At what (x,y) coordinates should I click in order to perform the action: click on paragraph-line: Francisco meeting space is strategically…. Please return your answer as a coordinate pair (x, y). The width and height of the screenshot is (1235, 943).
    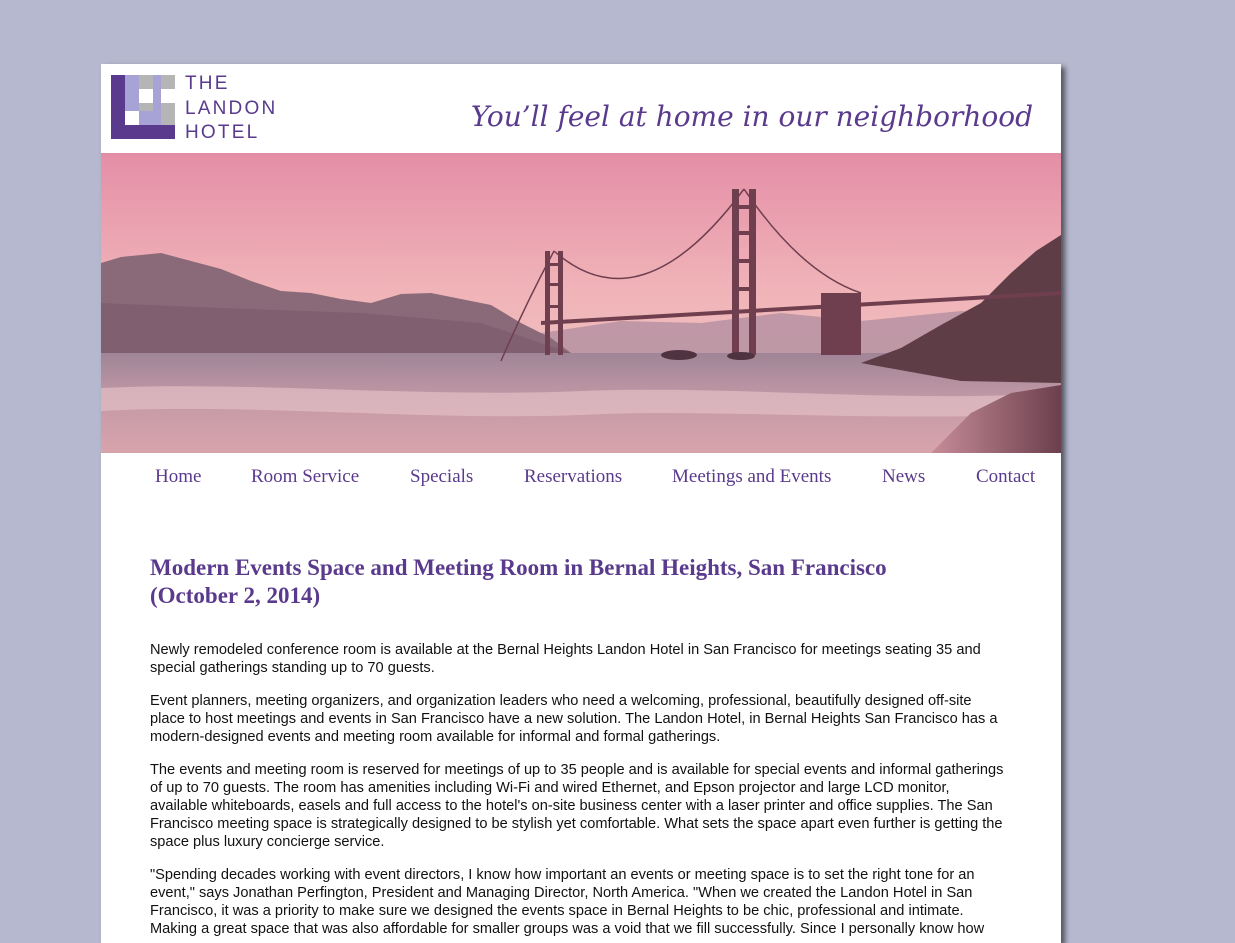
    Looking at the image, I should click on (576, 824).